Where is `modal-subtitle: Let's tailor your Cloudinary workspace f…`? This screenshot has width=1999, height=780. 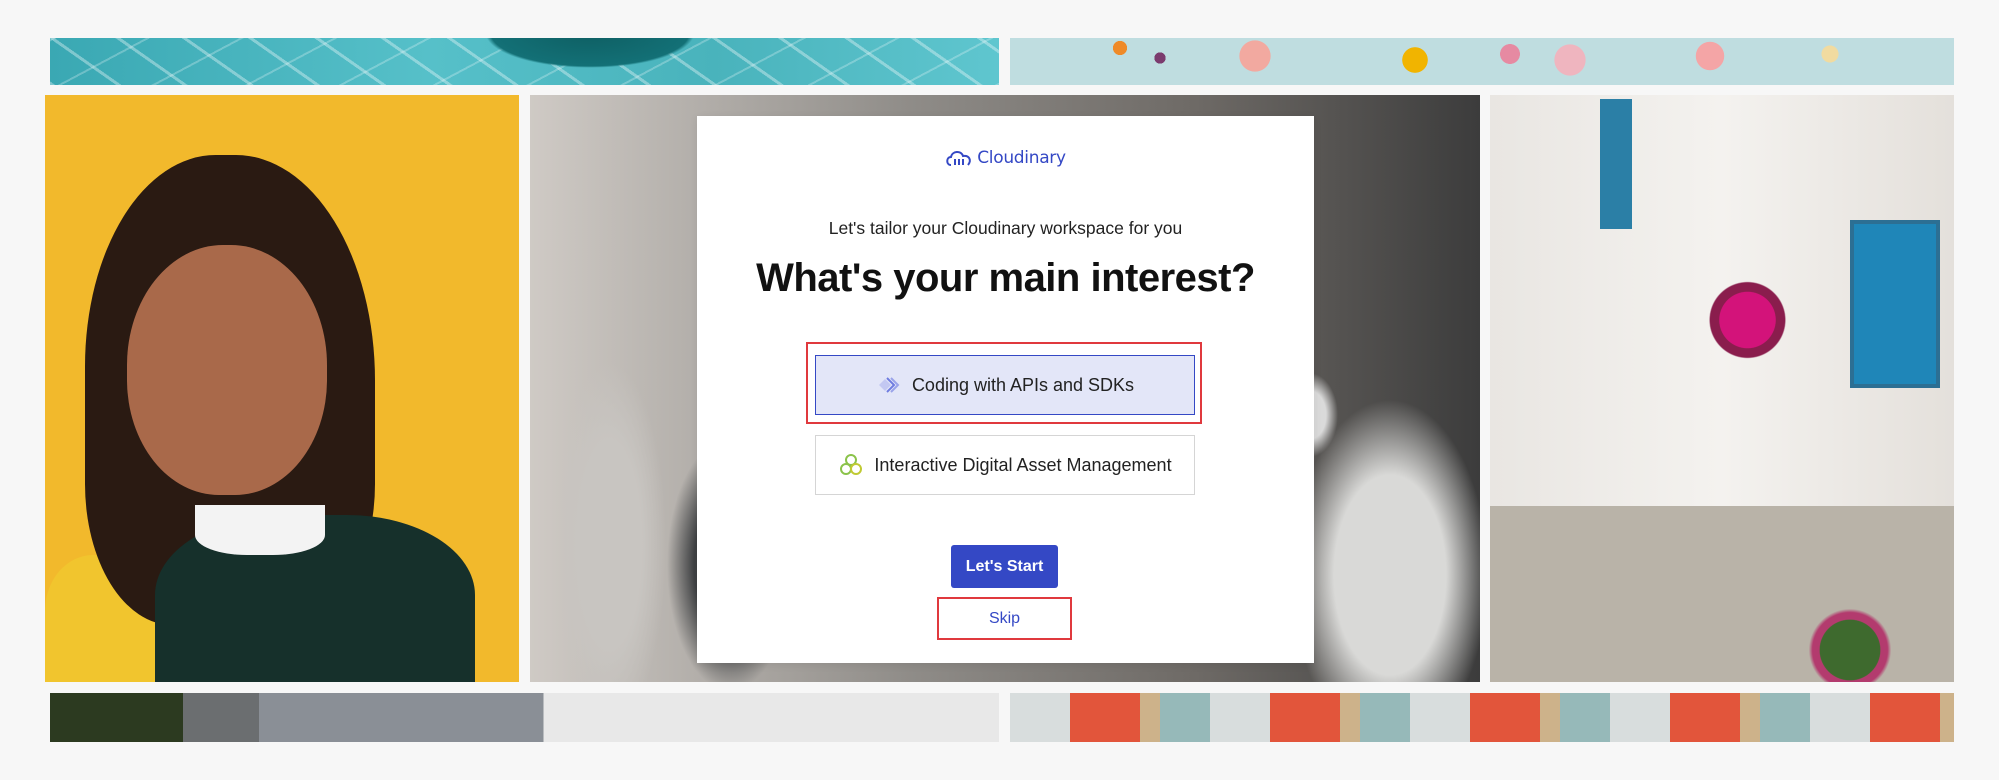 modal-subtitle: Let's tailor your Cloudinary workspace f… is located at coordinates (1005, 228).